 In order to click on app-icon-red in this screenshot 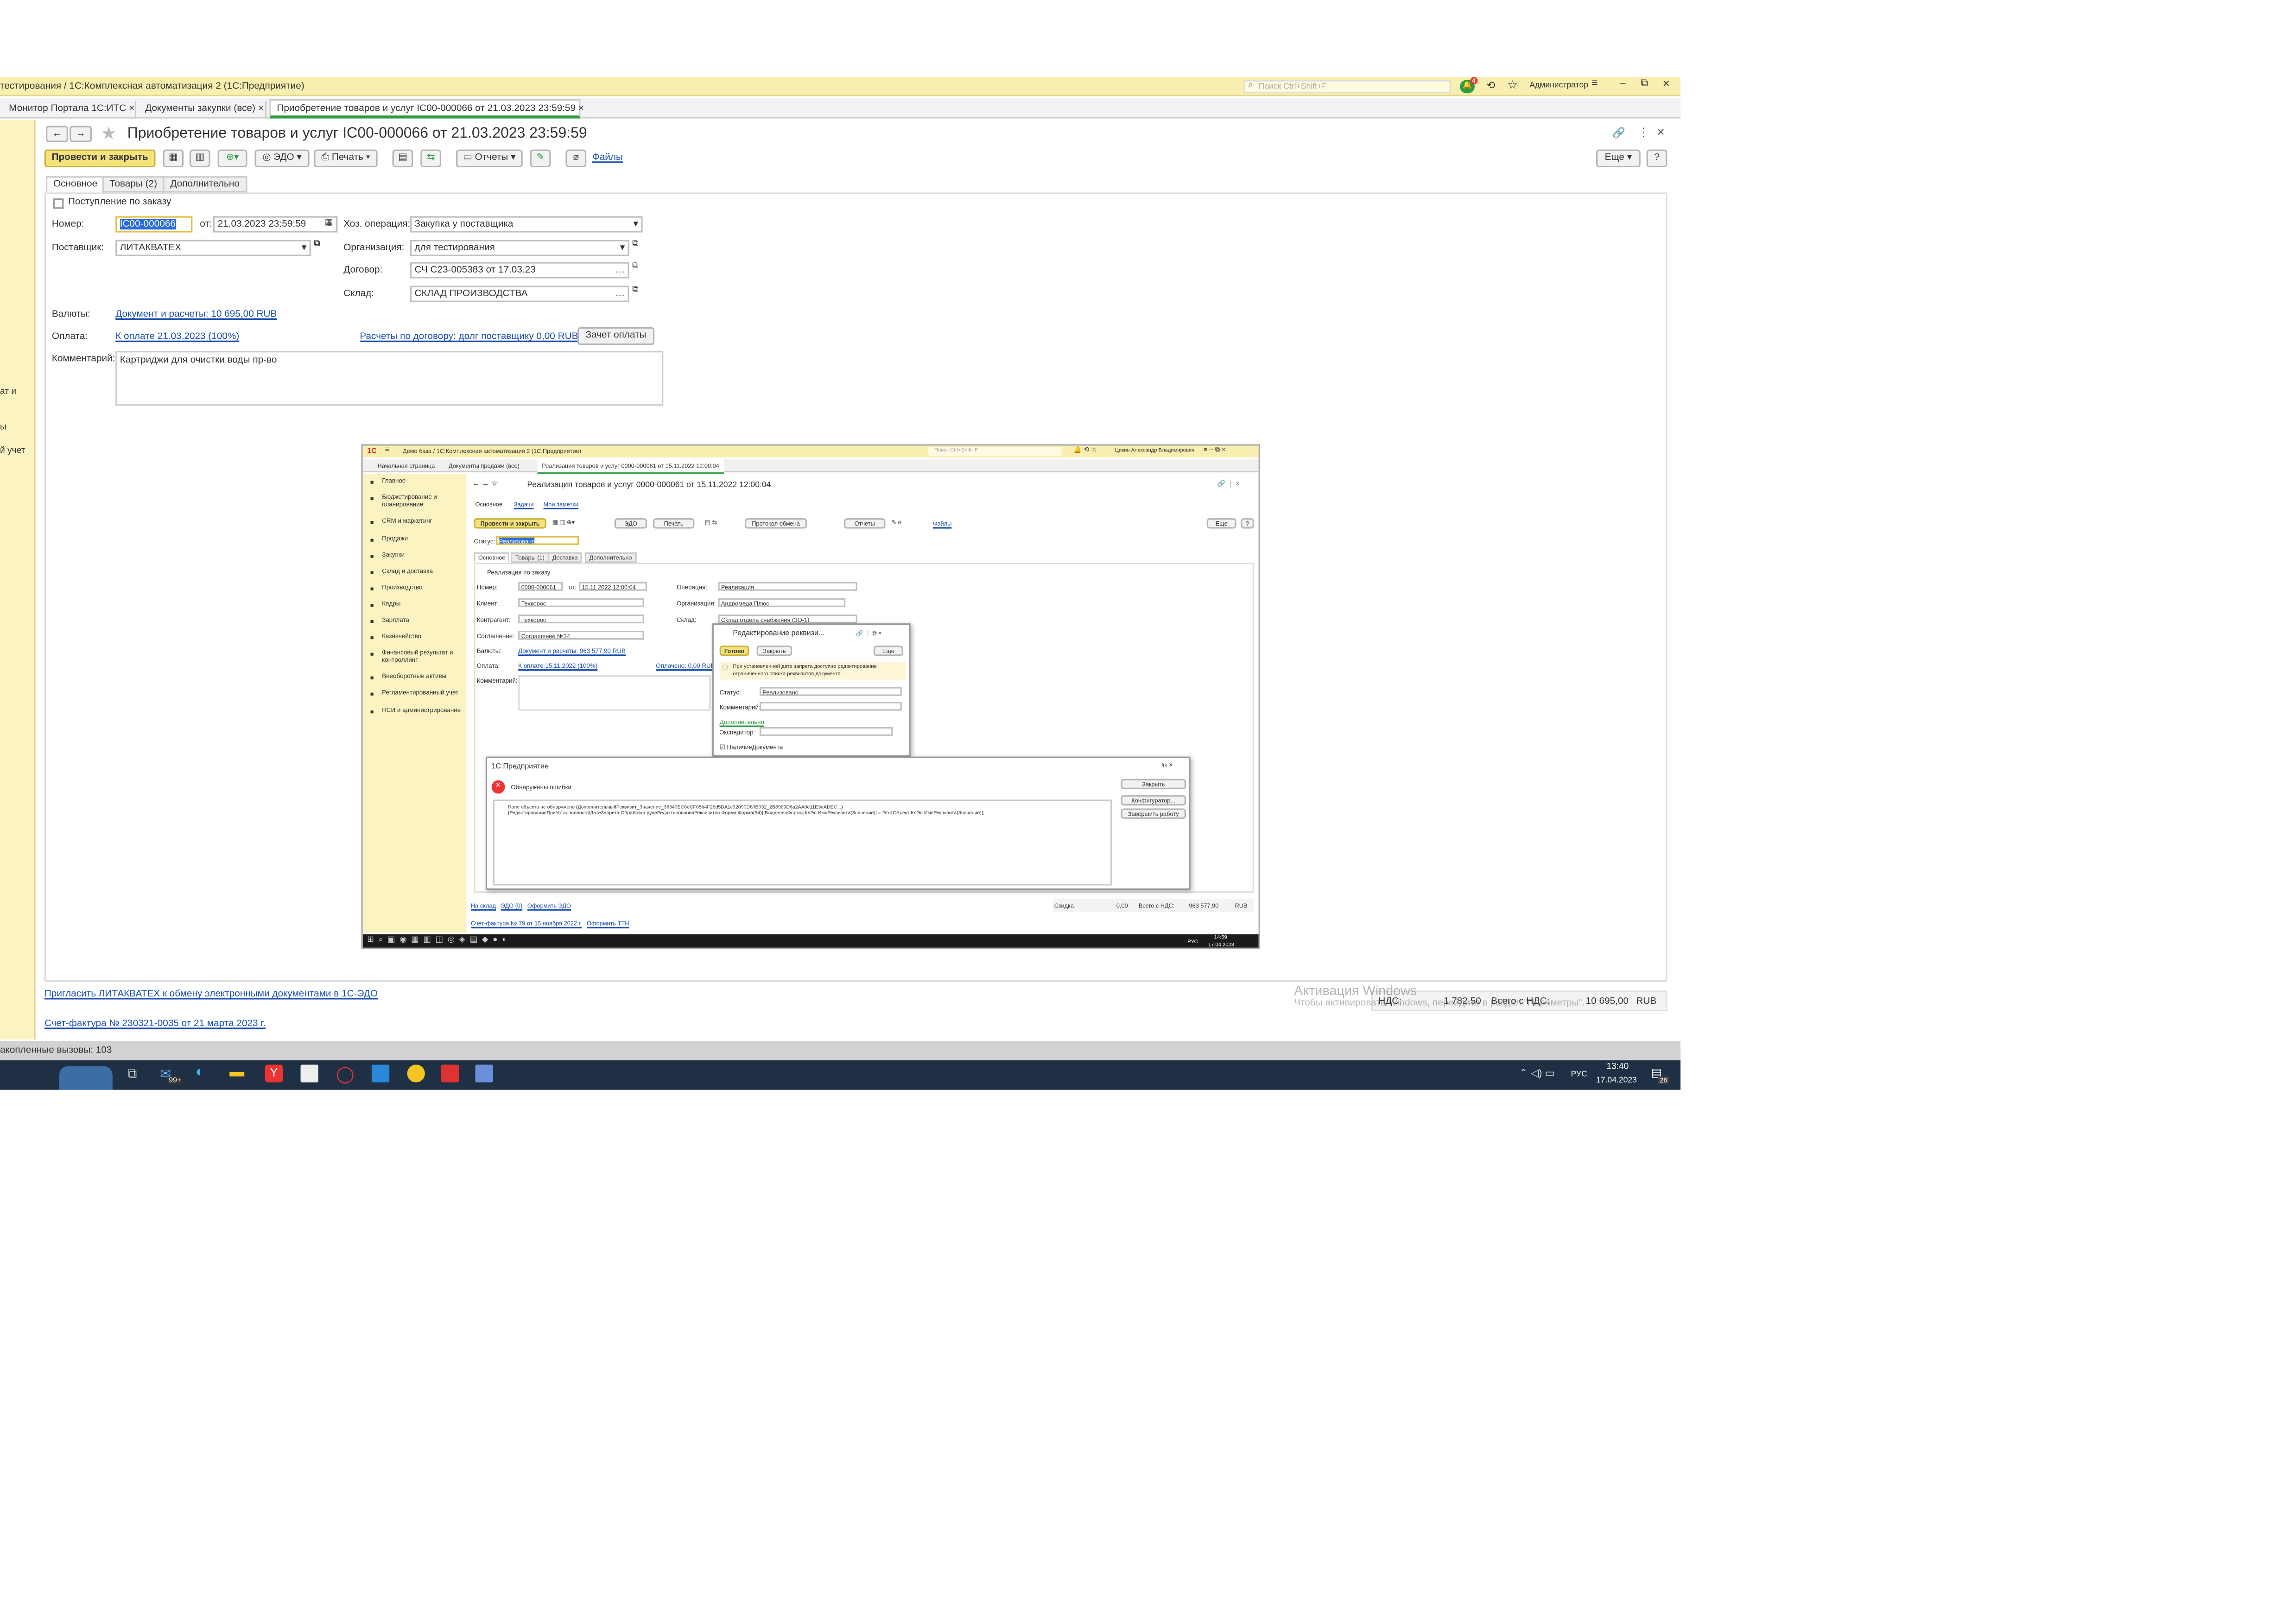, I will do `click(450, 1074)`.